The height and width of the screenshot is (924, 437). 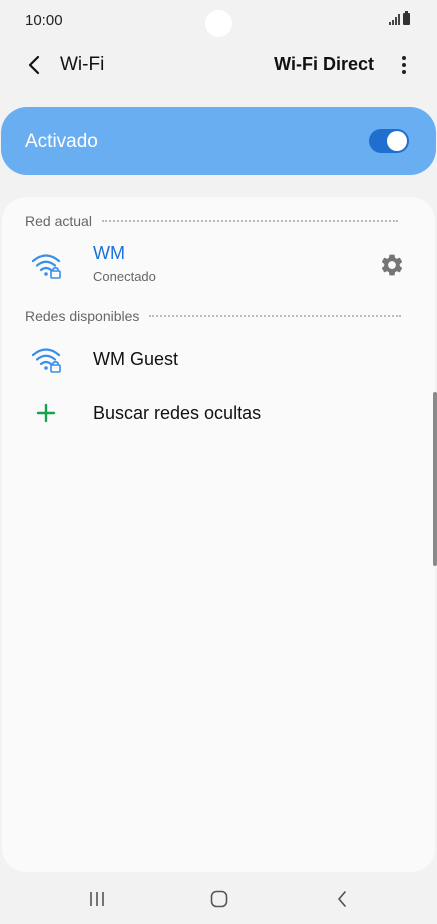 I want to click on nav-back-button, so click(x=342, y=899).